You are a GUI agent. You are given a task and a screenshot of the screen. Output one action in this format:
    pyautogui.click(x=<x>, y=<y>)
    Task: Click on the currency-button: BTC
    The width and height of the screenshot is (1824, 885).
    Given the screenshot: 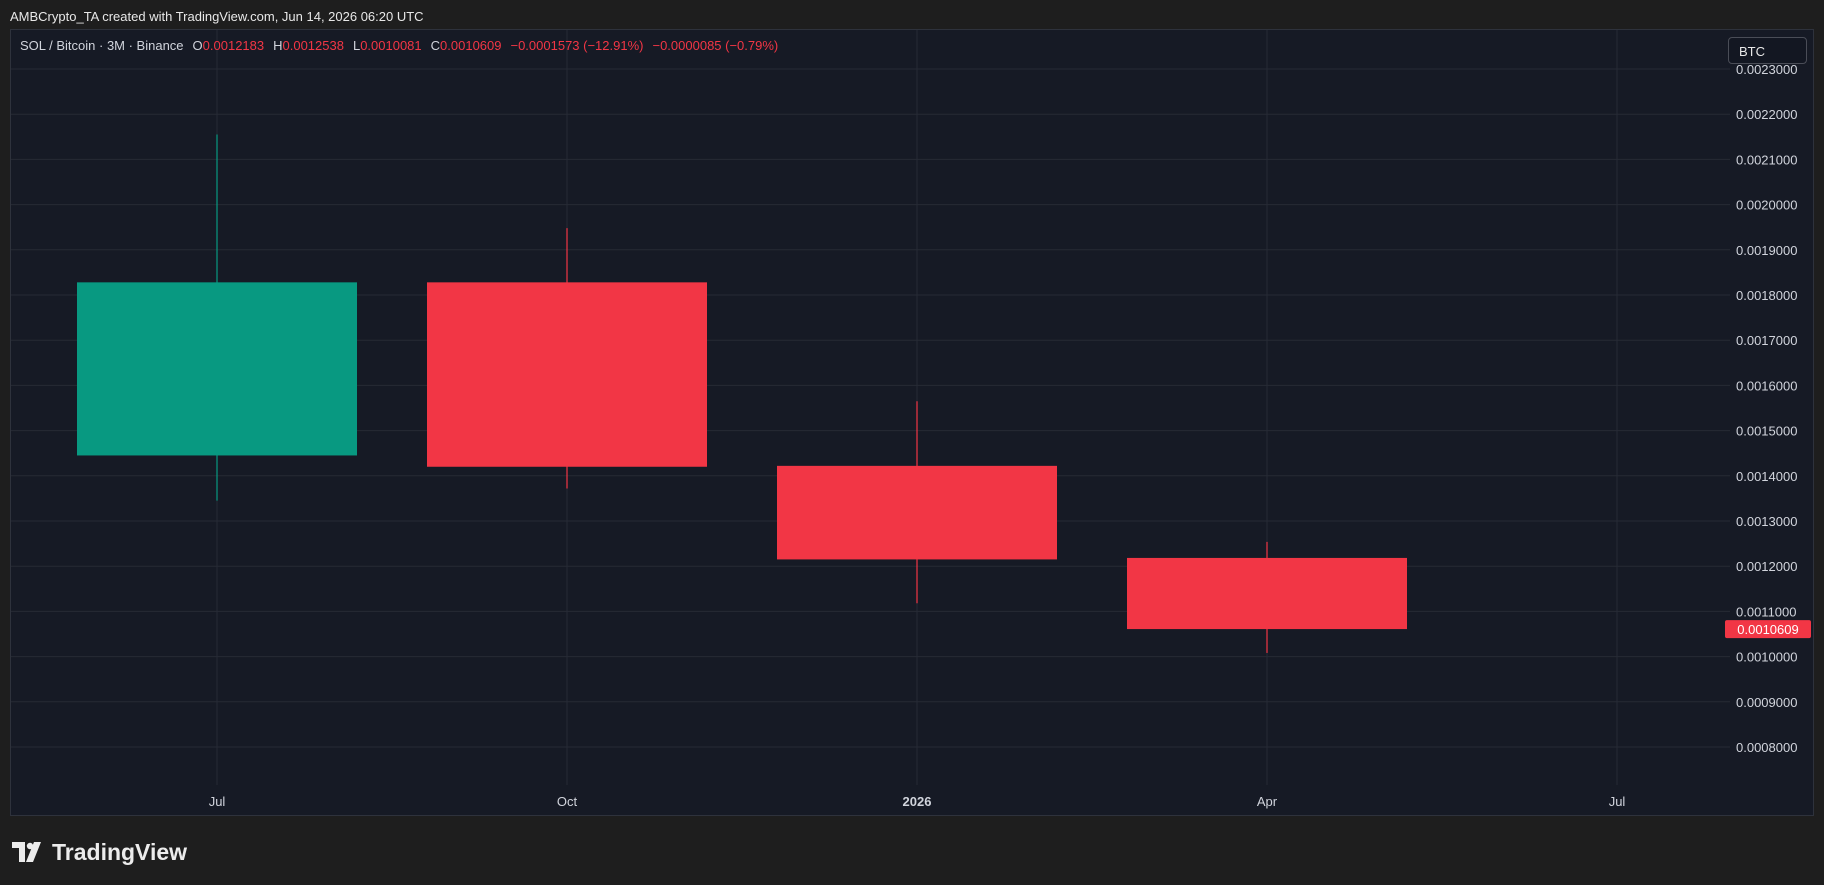 What is the action you would take?
    pyautogui.click(x=1767, y=50)
    